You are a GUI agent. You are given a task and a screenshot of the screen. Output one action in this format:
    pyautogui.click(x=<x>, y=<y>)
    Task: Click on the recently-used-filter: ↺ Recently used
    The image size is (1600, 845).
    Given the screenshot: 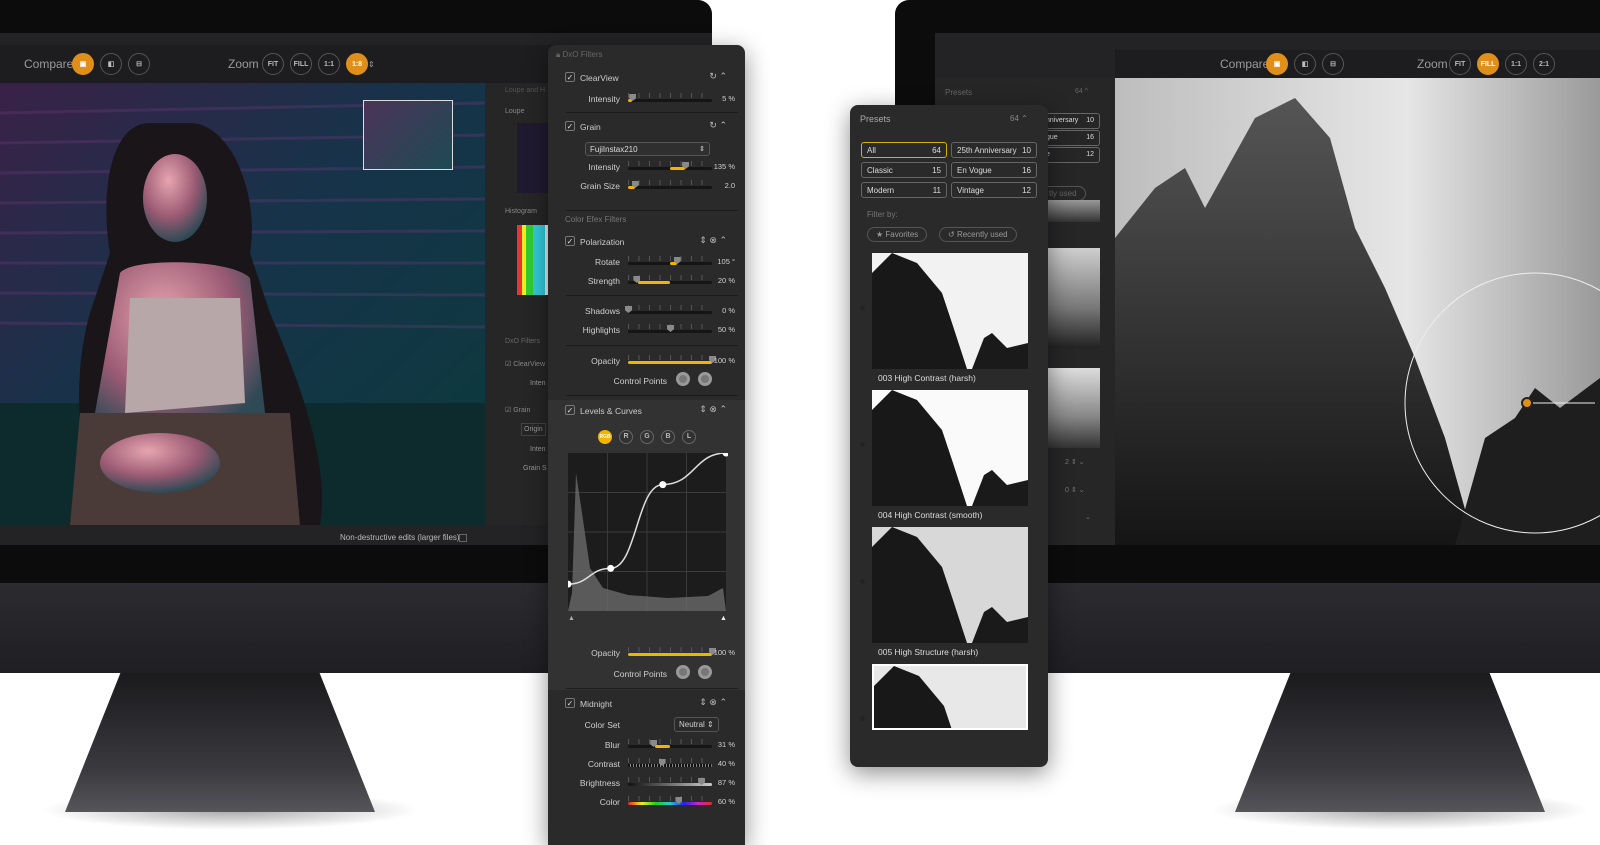 What is the action you would take?
    pyautogui.click(x=978, y=234)
    